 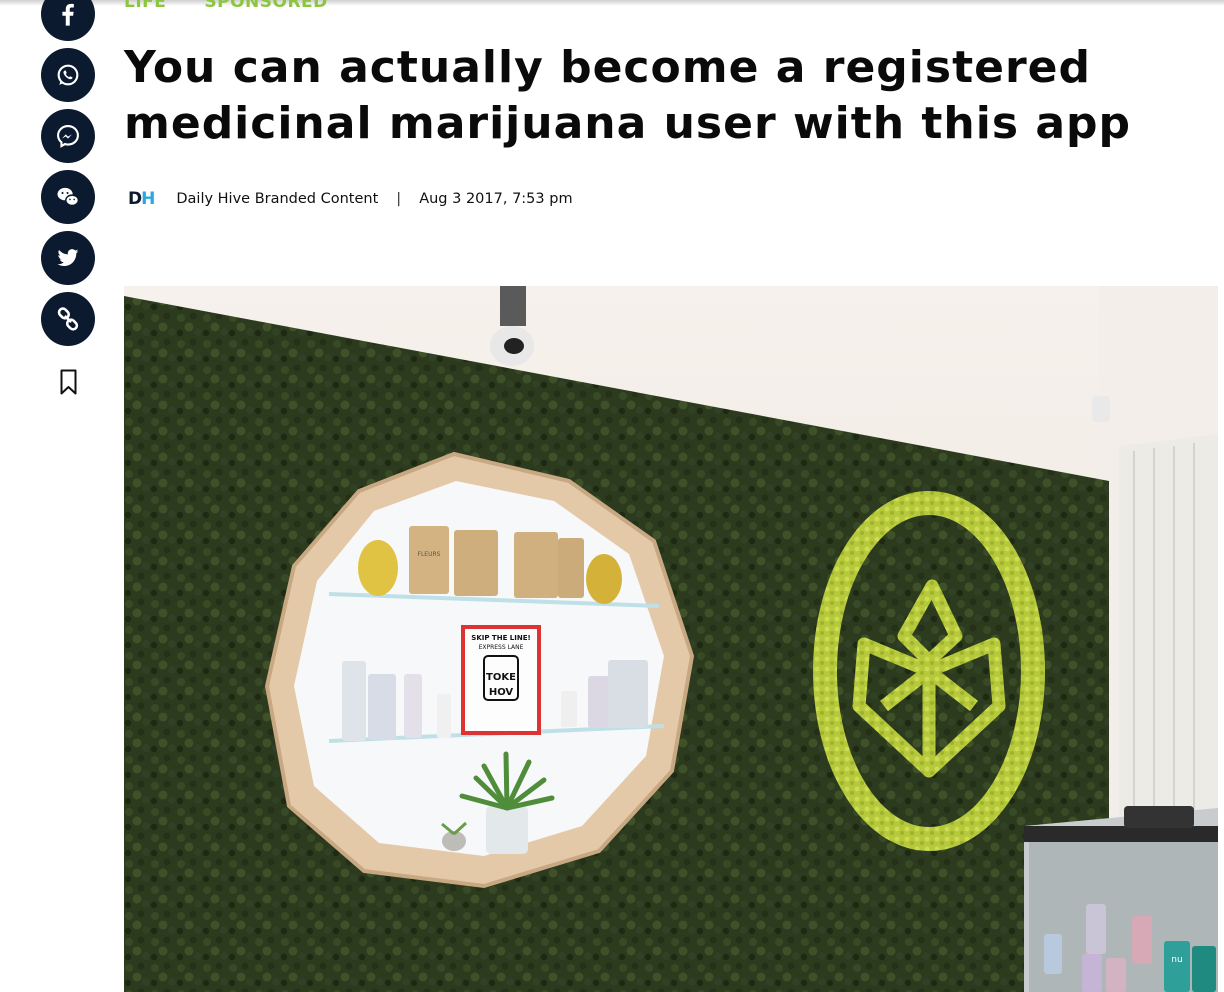 I want to click on publish-date: Aug 3 2017, 7:53 pm, so click(x=496, y=199).